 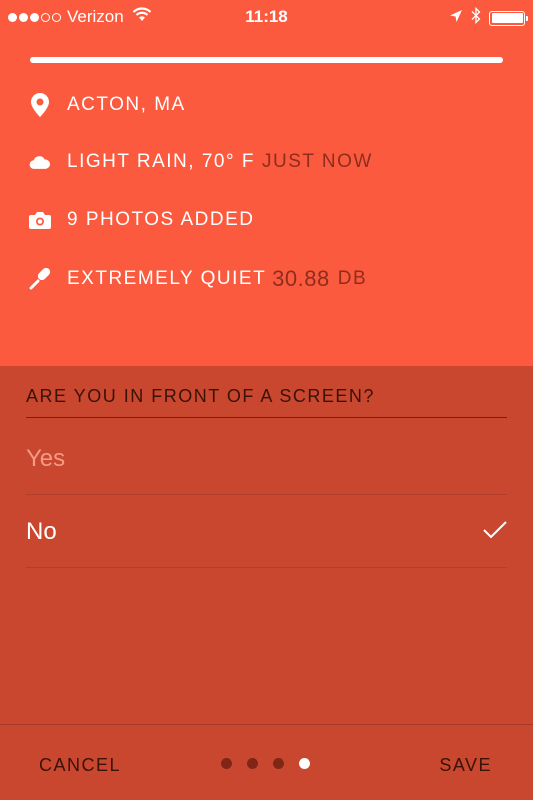 I want to click on noise-row: EXTREMELY QUIET 30.88 DB, so click(x=198, y=279).